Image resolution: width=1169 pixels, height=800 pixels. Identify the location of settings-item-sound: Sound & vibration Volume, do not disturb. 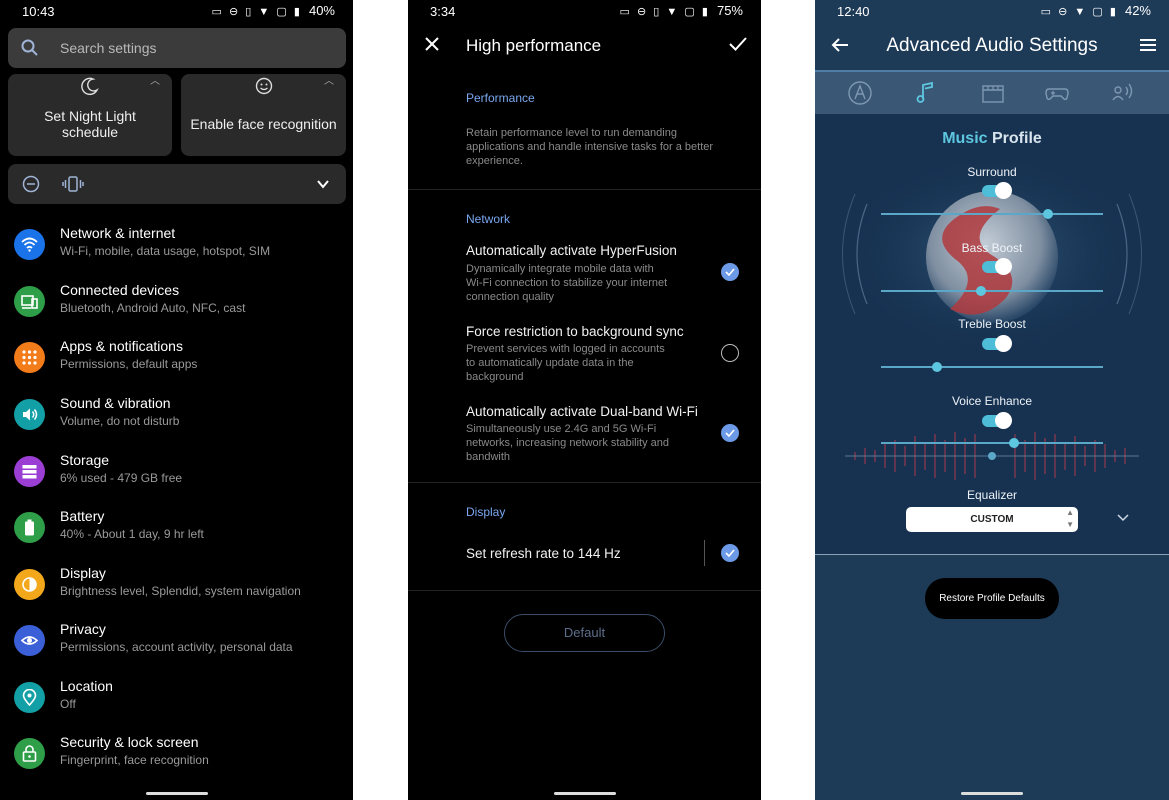
(176, 423).